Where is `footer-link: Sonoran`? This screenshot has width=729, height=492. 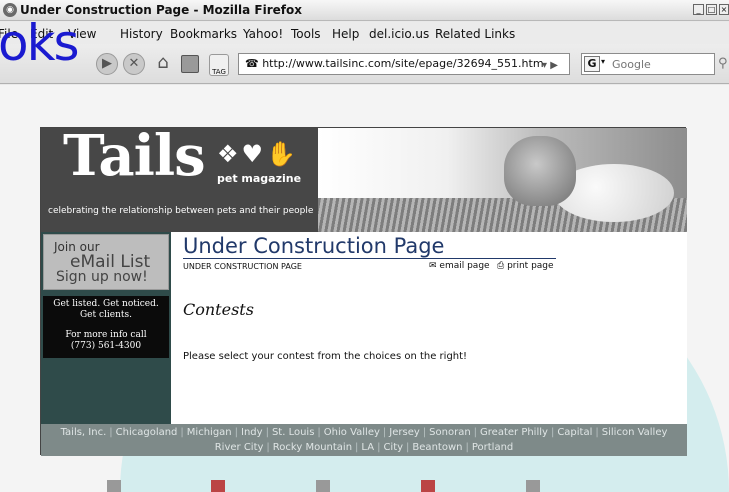
footer-link: Sonoran is located at coordinates (450, 432).